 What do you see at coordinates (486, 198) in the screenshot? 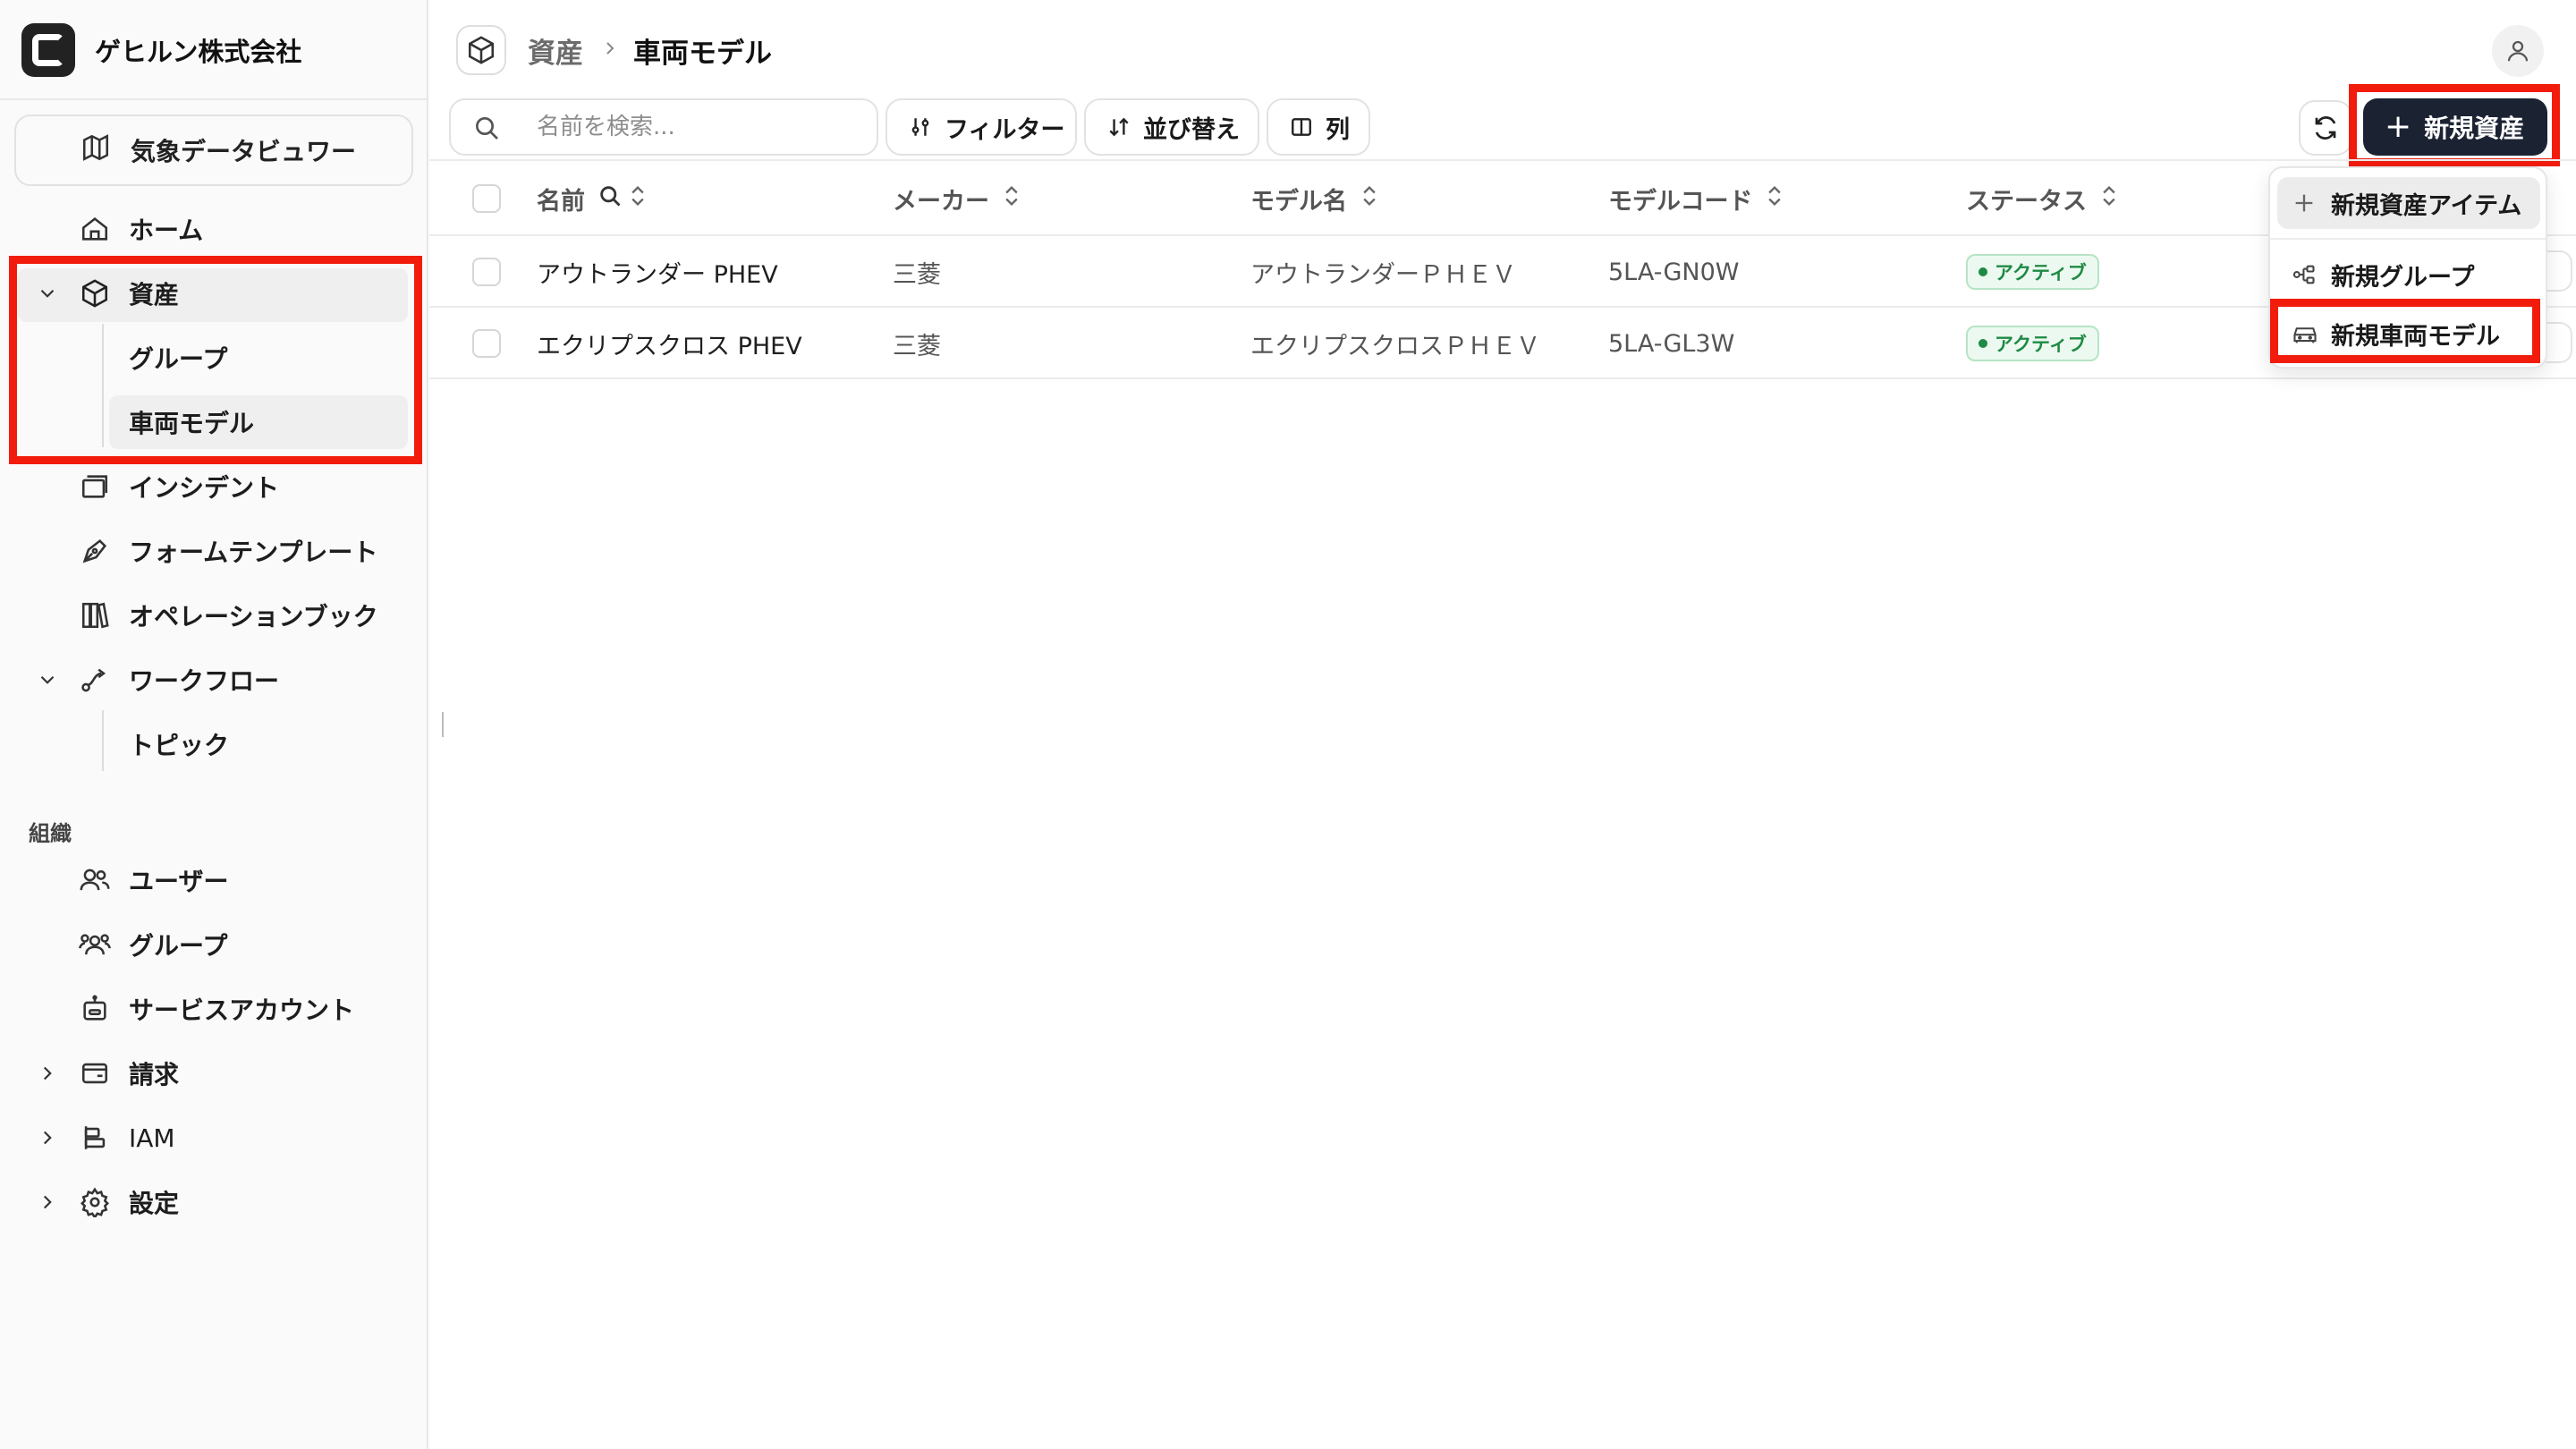
I see `select-all-checkbox` at bounding box center [486, 198].